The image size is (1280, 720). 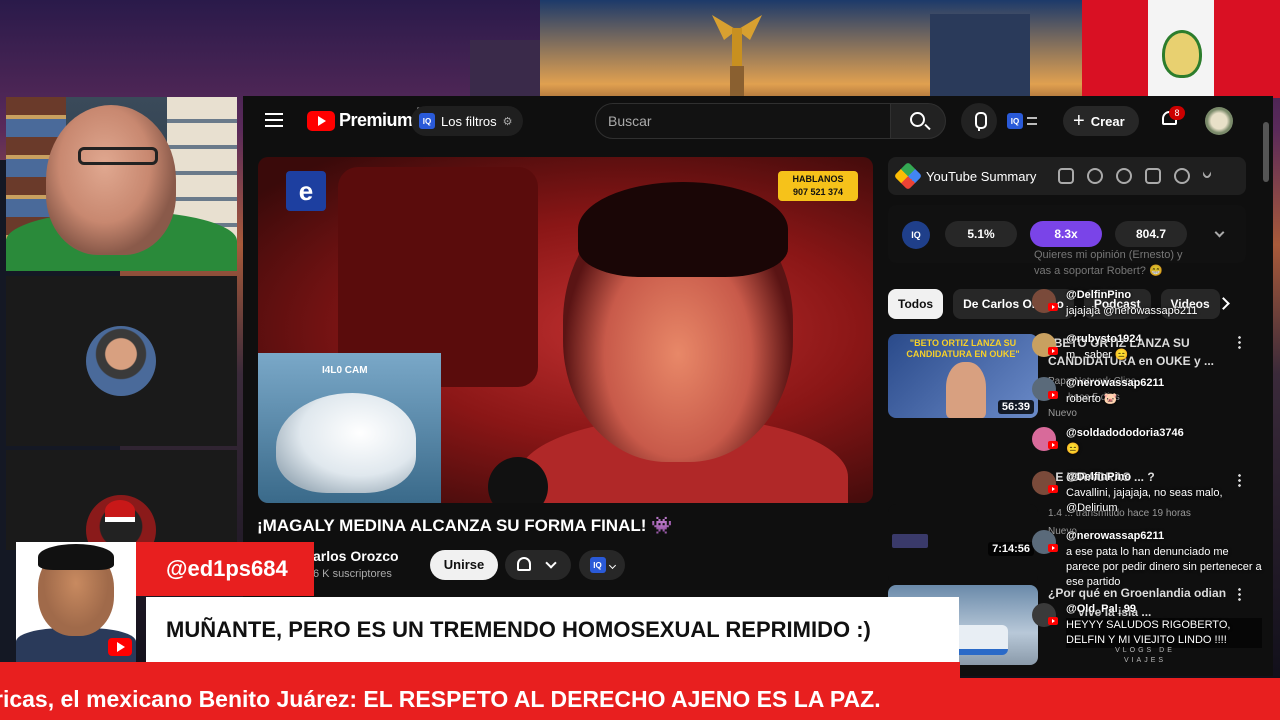 I want to click on santa-hat-icon, so click(x=120, y=511).